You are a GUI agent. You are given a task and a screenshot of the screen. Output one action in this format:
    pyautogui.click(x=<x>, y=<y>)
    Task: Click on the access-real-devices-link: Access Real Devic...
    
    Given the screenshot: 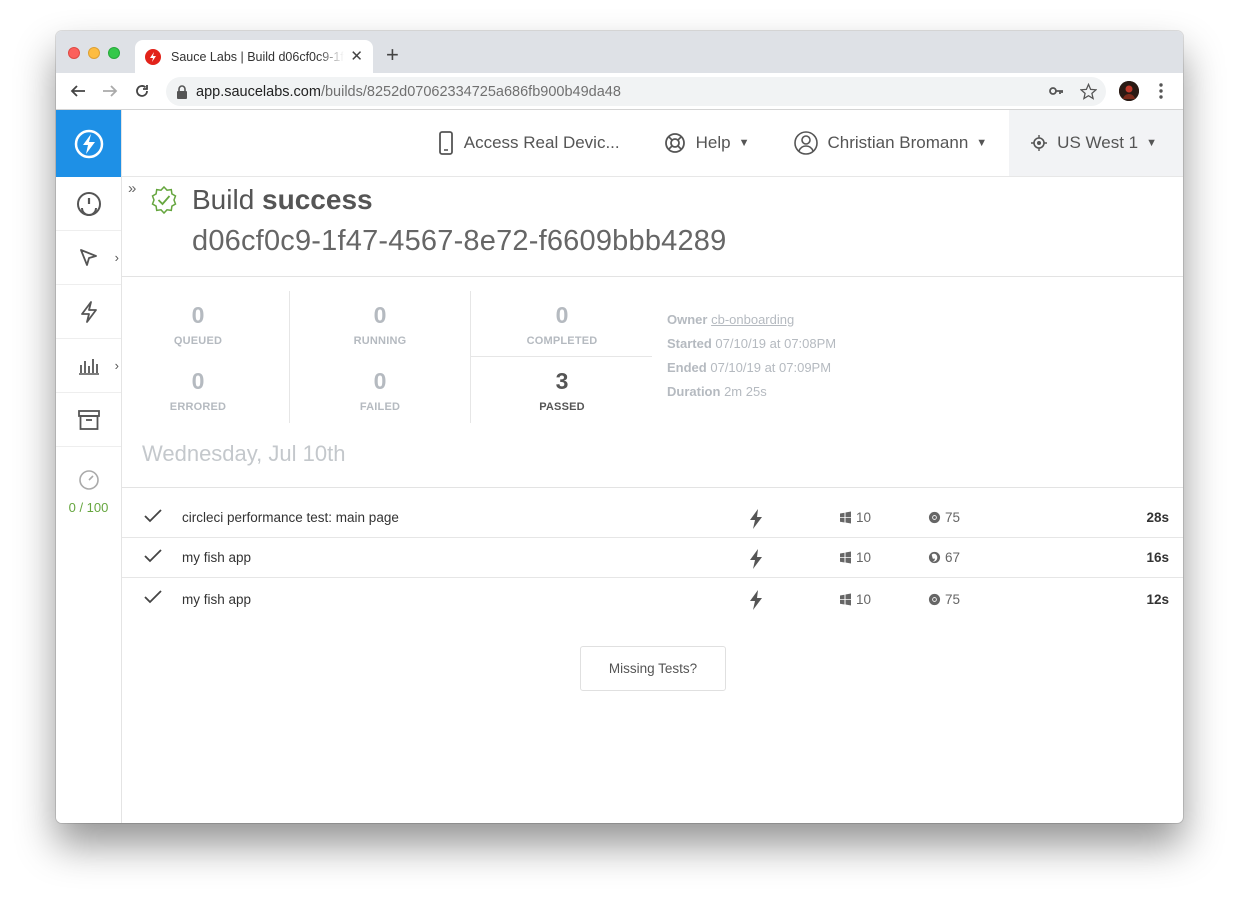 What is the action you would take?
    pyautogui.click(x=529, y=143)
    